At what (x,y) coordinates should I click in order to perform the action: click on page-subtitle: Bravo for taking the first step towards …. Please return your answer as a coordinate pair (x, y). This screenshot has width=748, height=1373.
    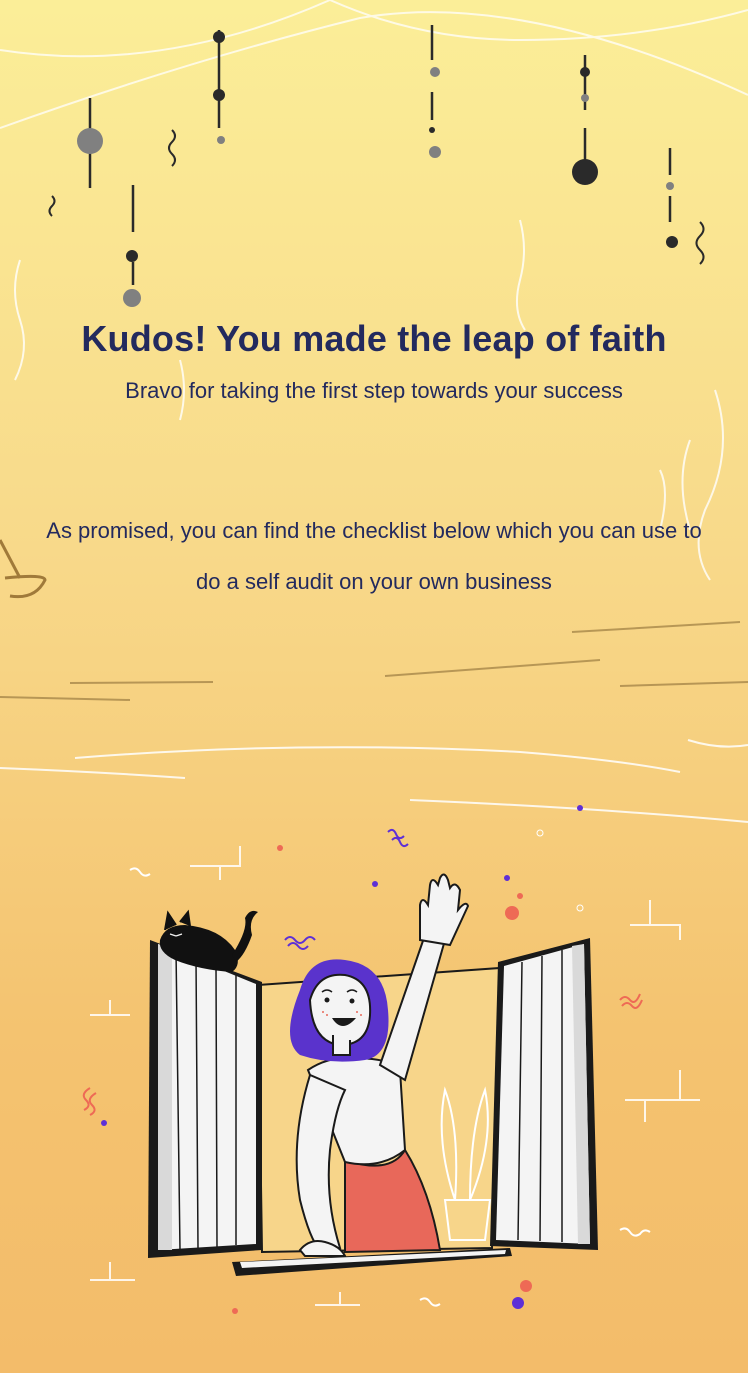
    Looking at the image, I should click on (374, 390).